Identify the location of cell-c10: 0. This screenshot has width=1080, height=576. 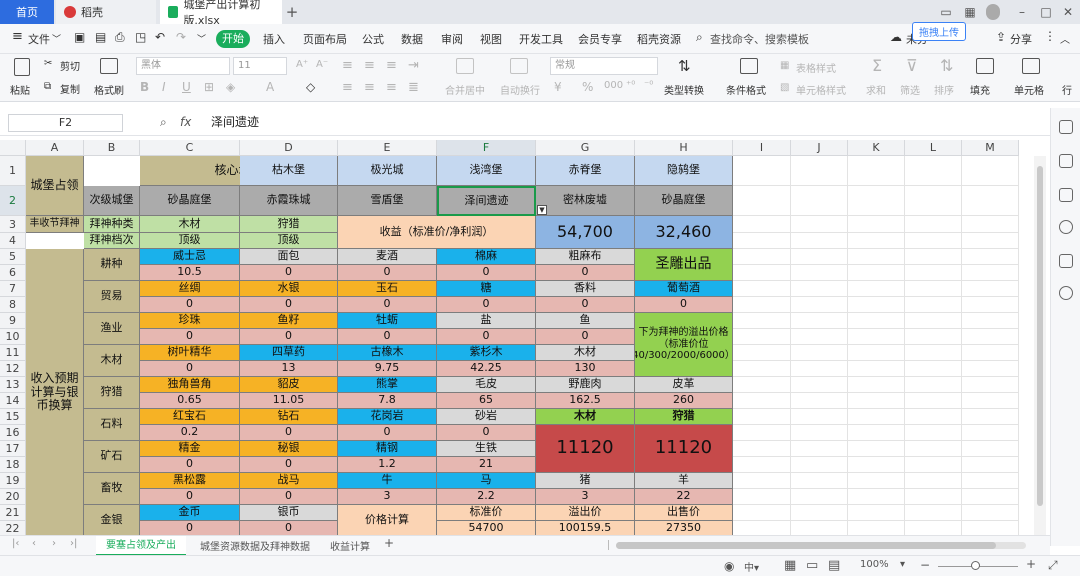
(190, 337).